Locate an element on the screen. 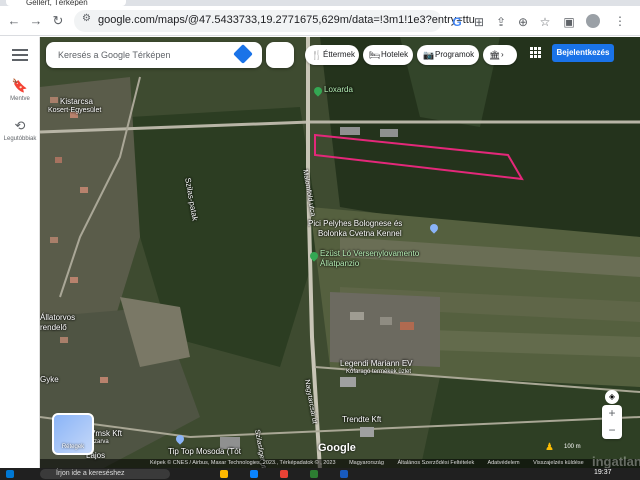  edge-icon is located at coordinates (254, 474).